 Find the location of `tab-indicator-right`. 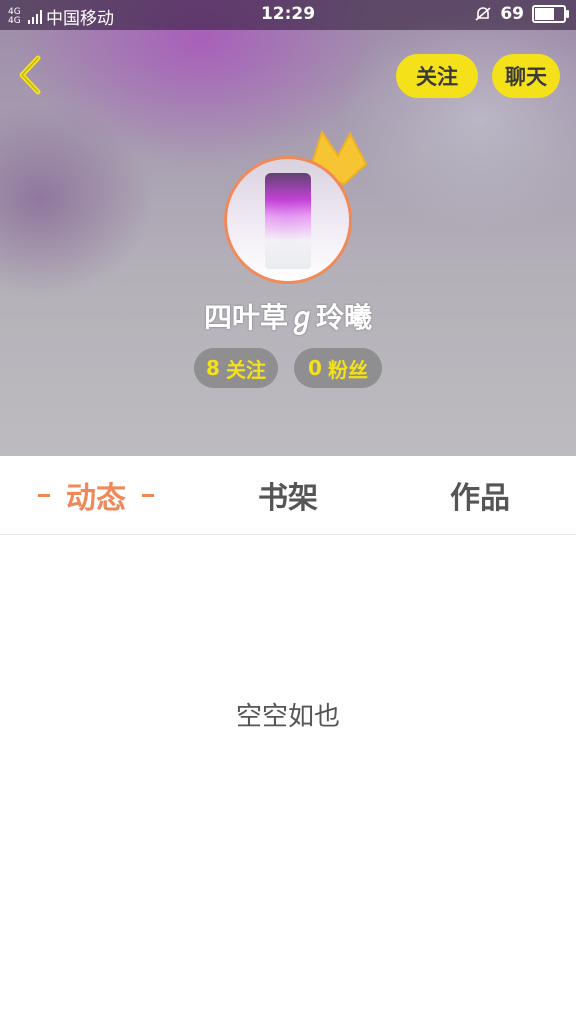

tab-indicator-right is located at coordinates (148, 495).